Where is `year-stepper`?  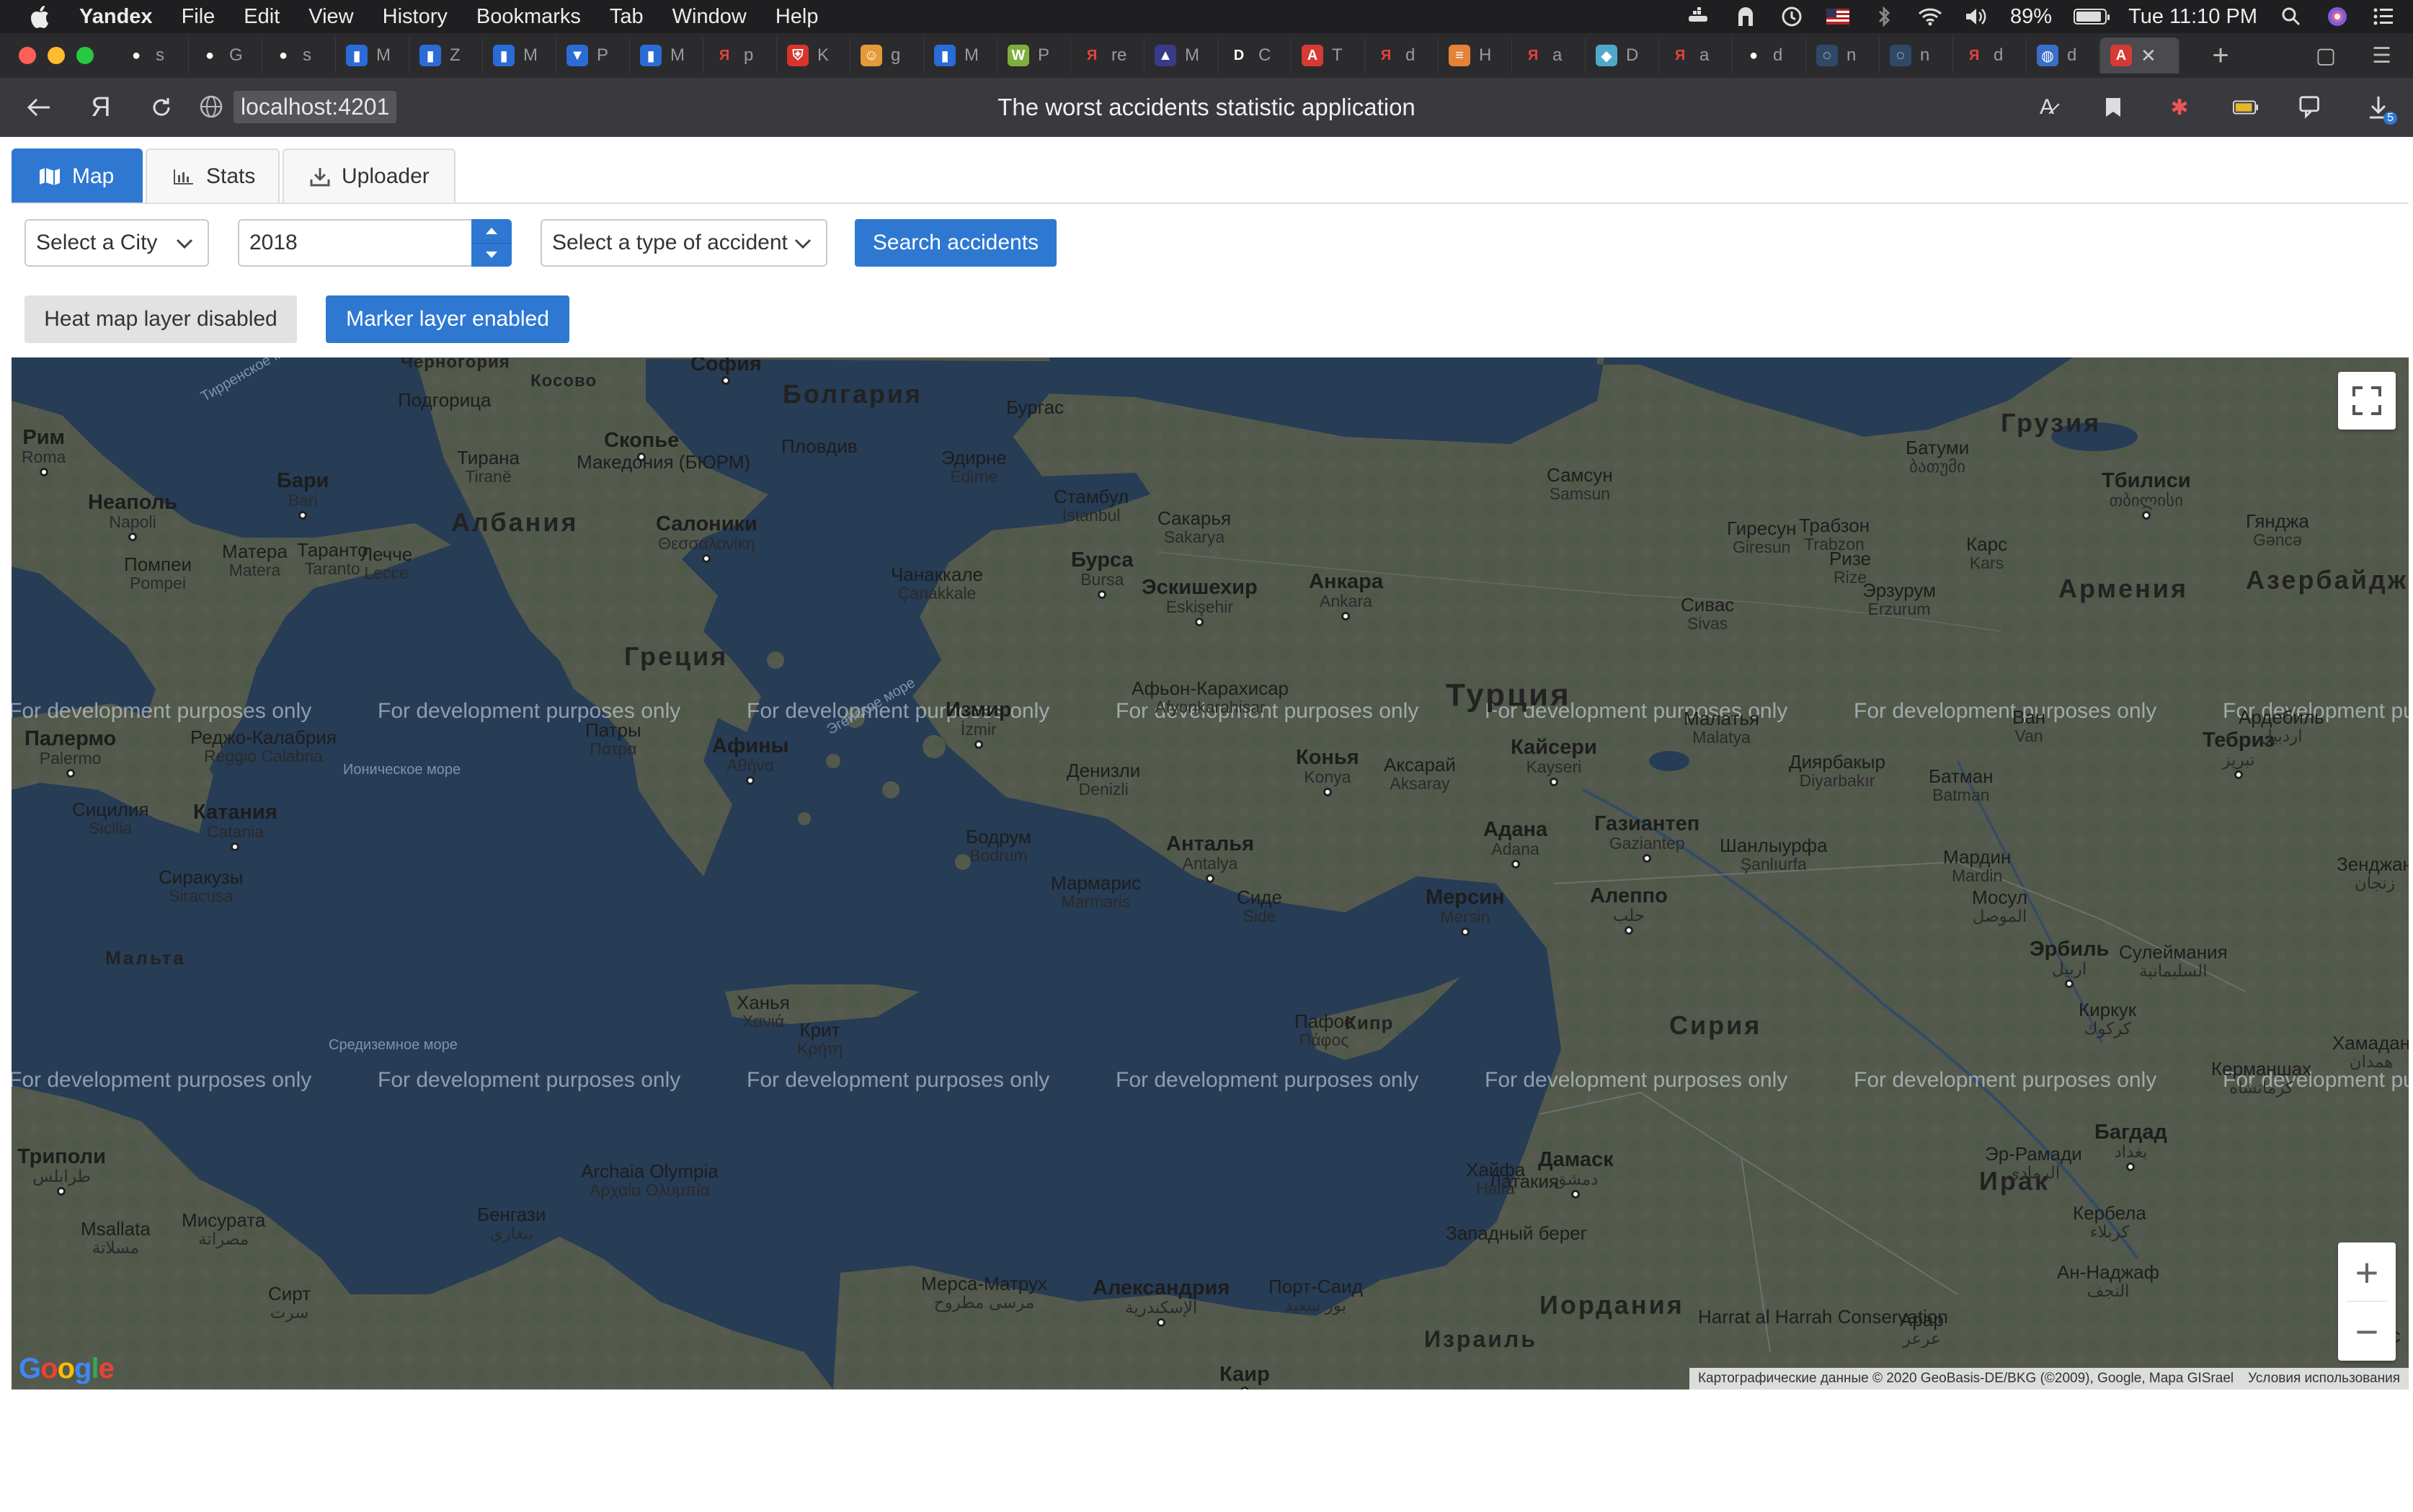 year-stepper is located at coordinates (492, 243).